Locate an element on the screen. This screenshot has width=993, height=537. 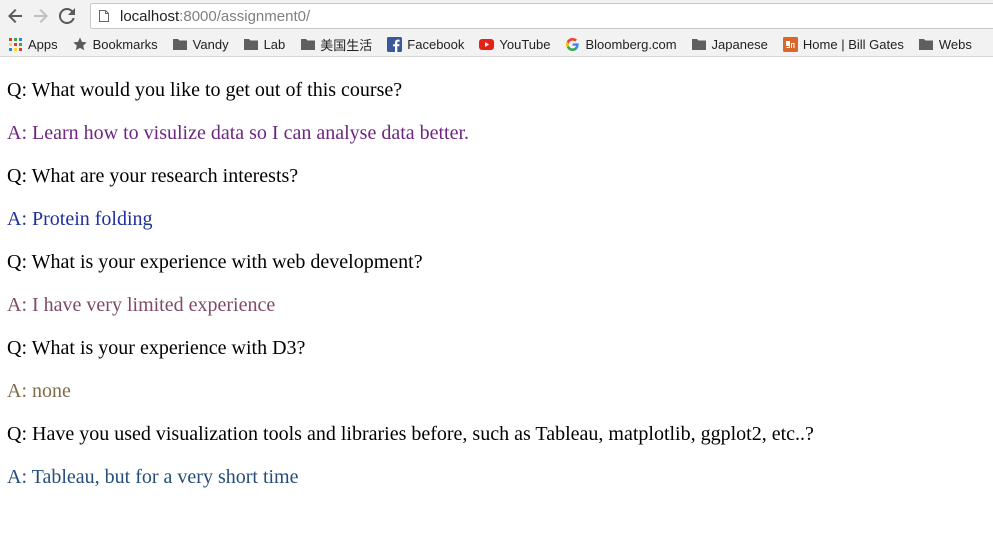
arrow-right-icon is located at coordinates (41, 16).